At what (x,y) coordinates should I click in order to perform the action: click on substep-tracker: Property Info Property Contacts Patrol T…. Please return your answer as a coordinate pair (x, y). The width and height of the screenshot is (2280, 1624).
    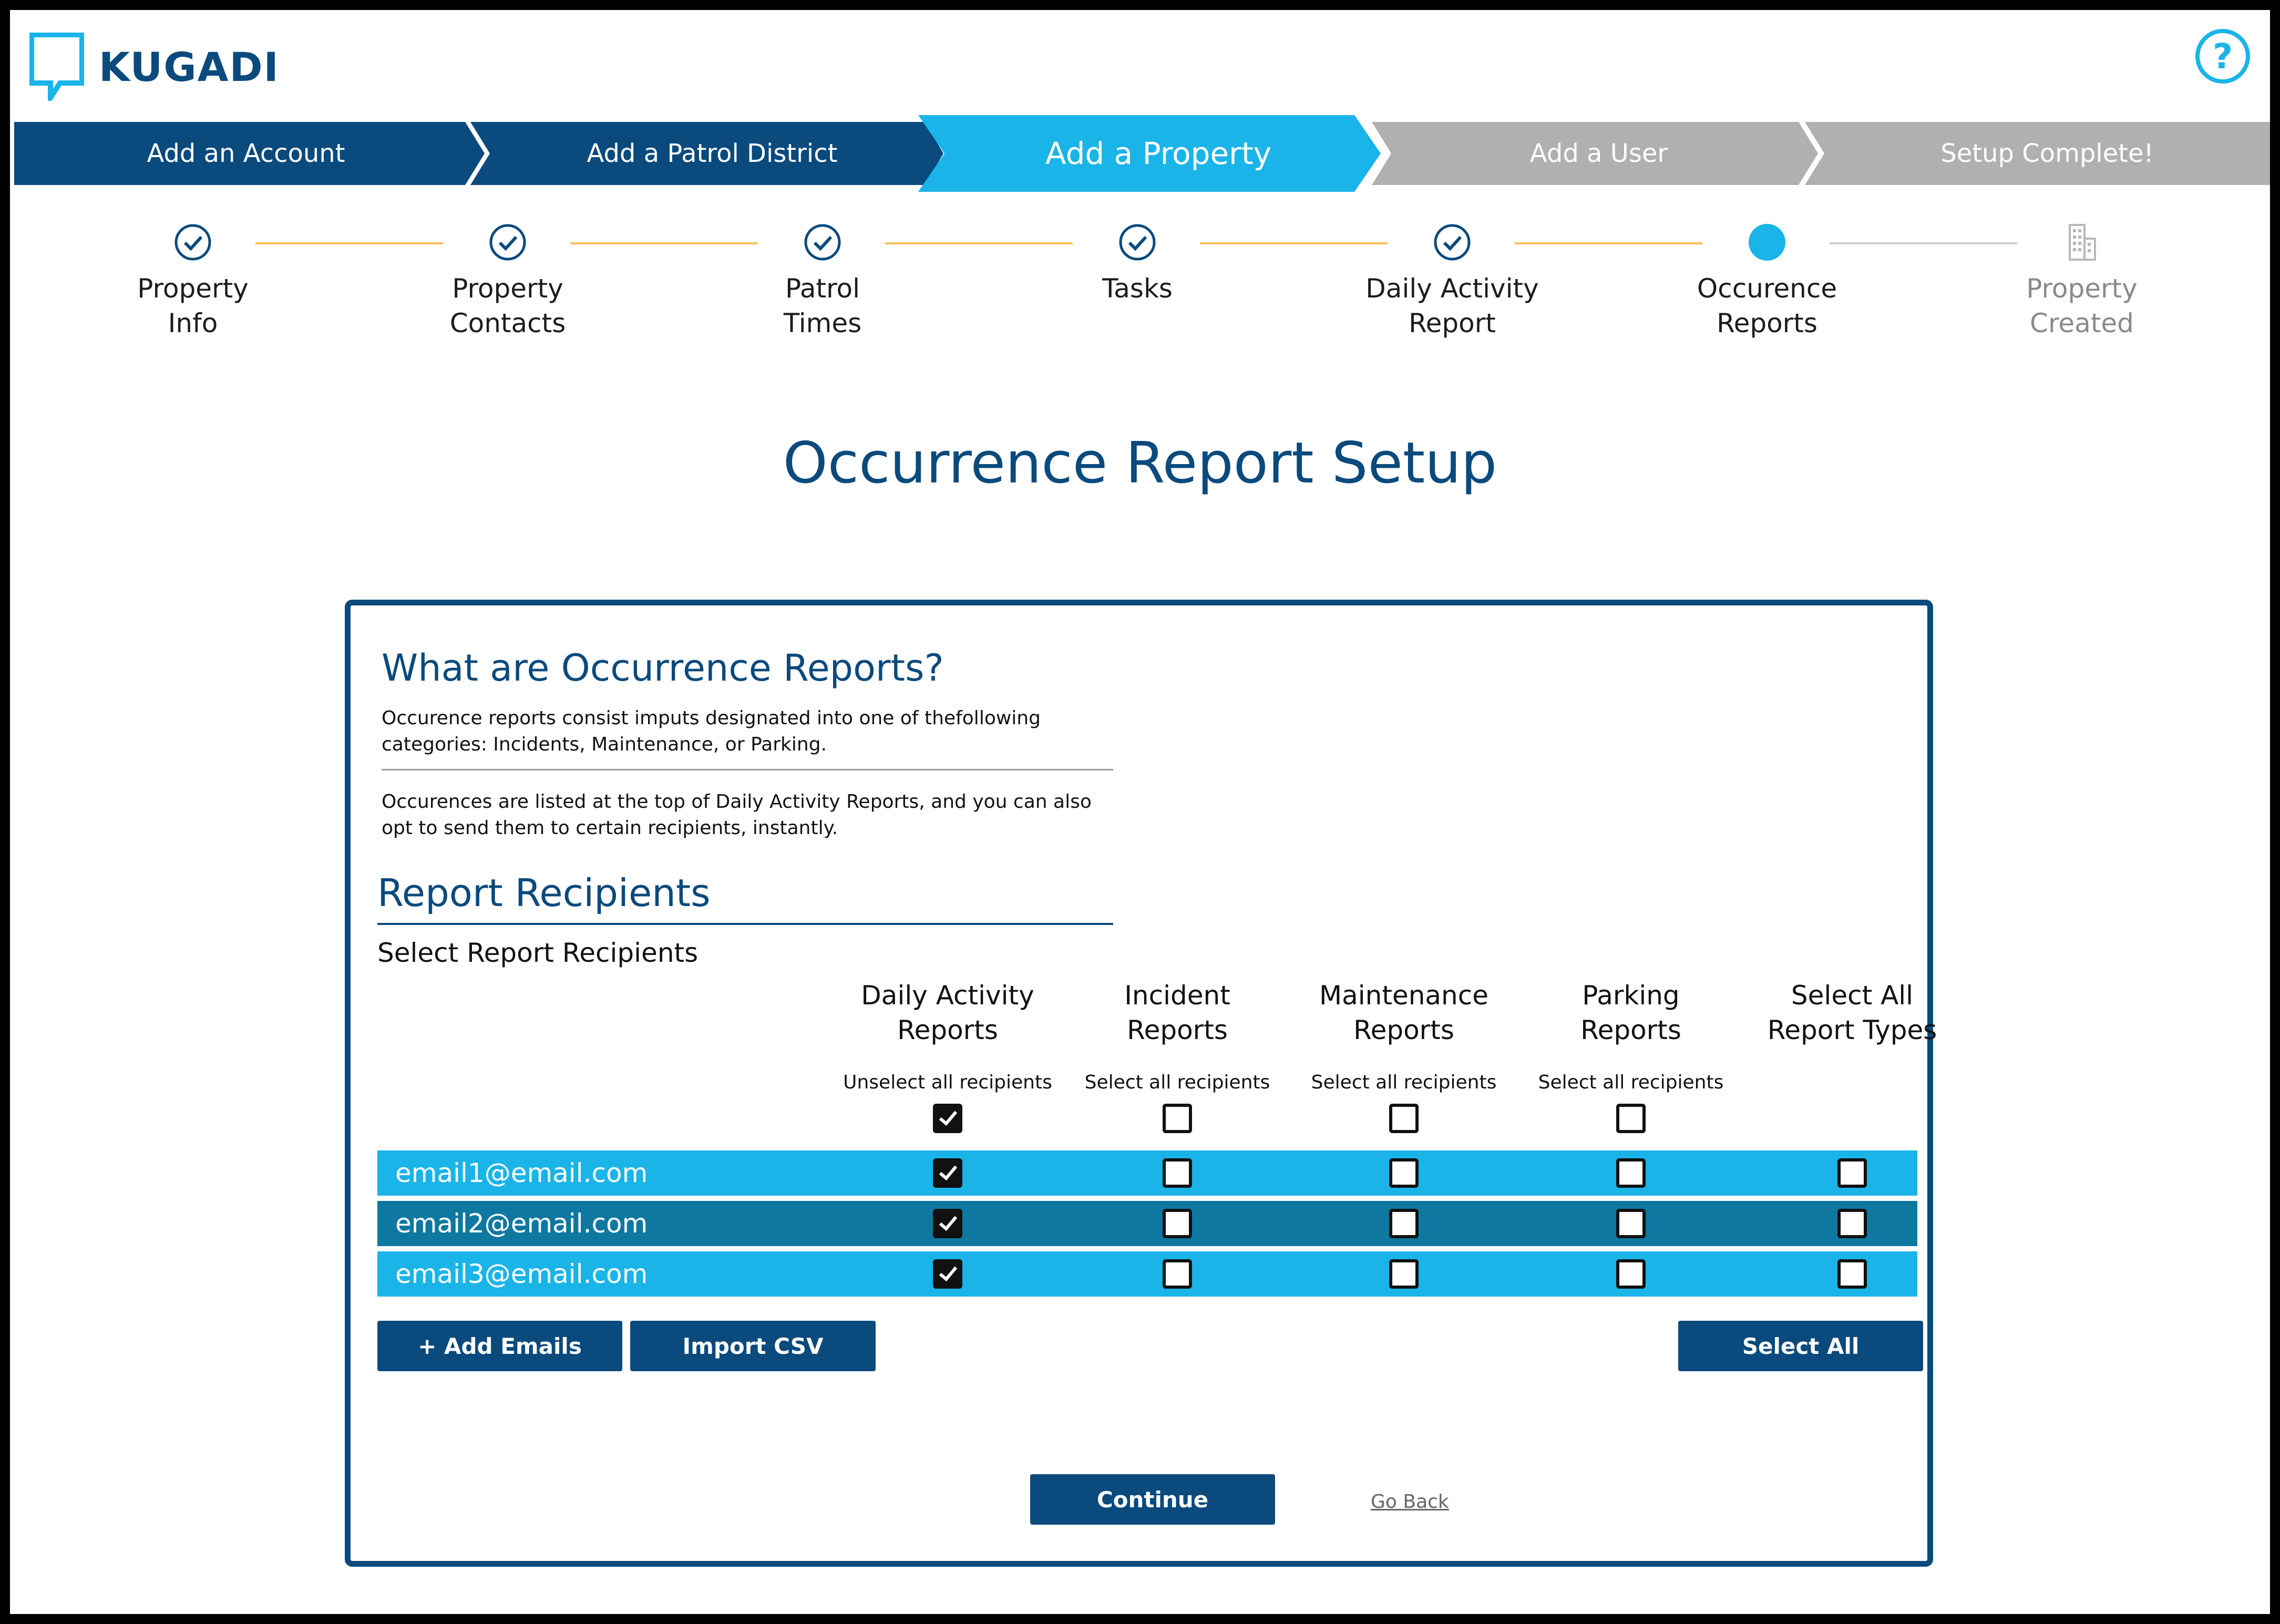
    Looking at the image, I should click on (1140, 291).